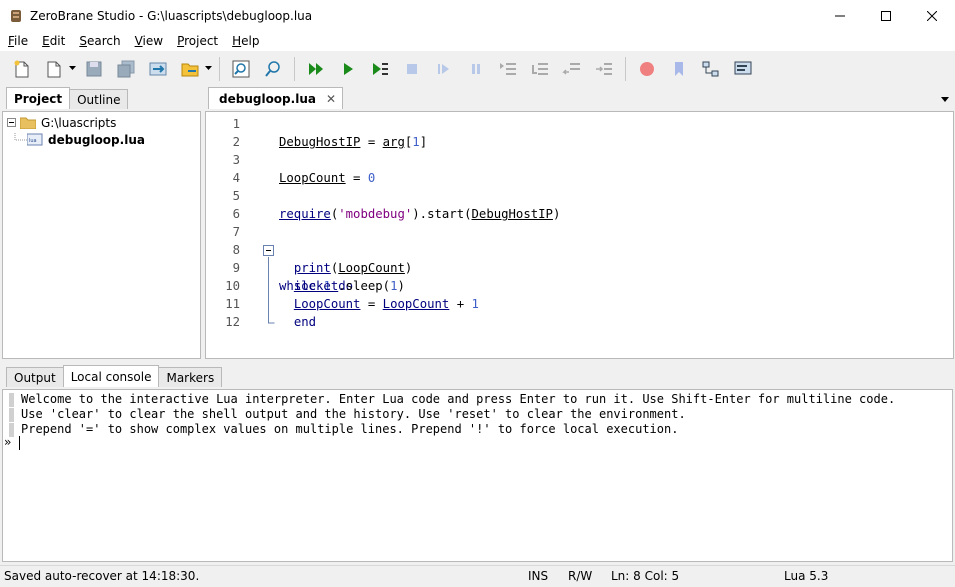  I want to click on watch-window-button, so click(743, 69).